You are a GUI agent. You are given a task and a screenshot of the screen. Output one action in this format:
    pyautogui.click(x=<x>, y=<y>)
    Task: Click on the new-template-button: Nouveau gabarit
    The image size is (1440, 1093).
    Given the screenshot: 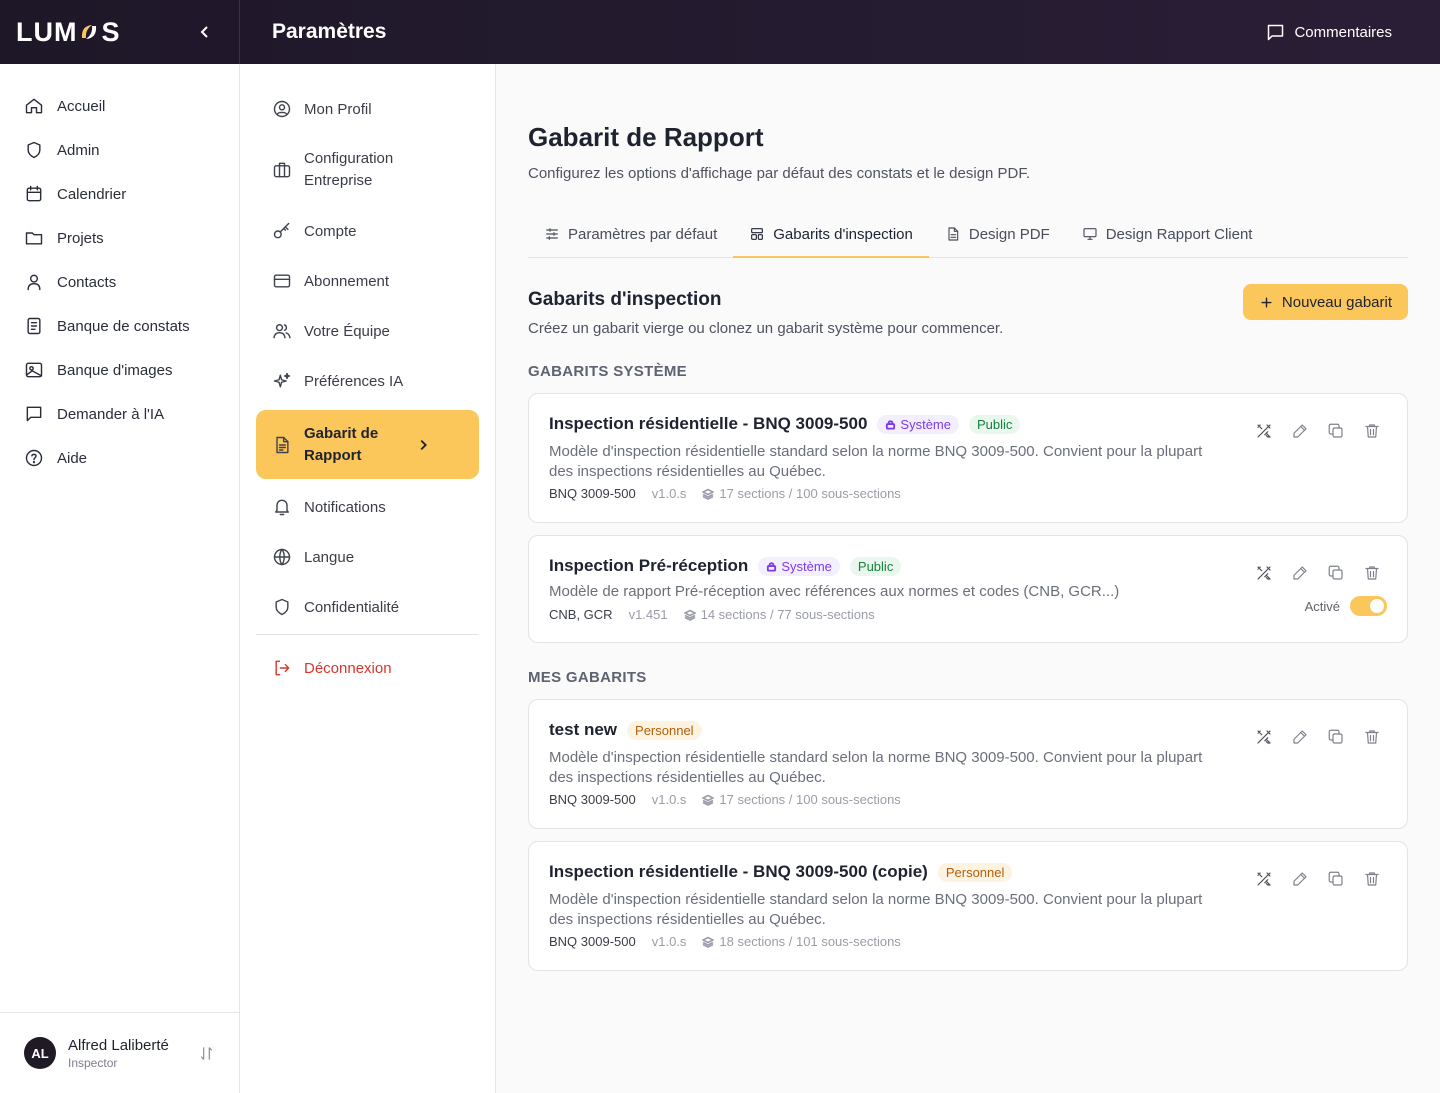 What is the action you would take?
    pyautogui.click(x=1325, y=302)
    